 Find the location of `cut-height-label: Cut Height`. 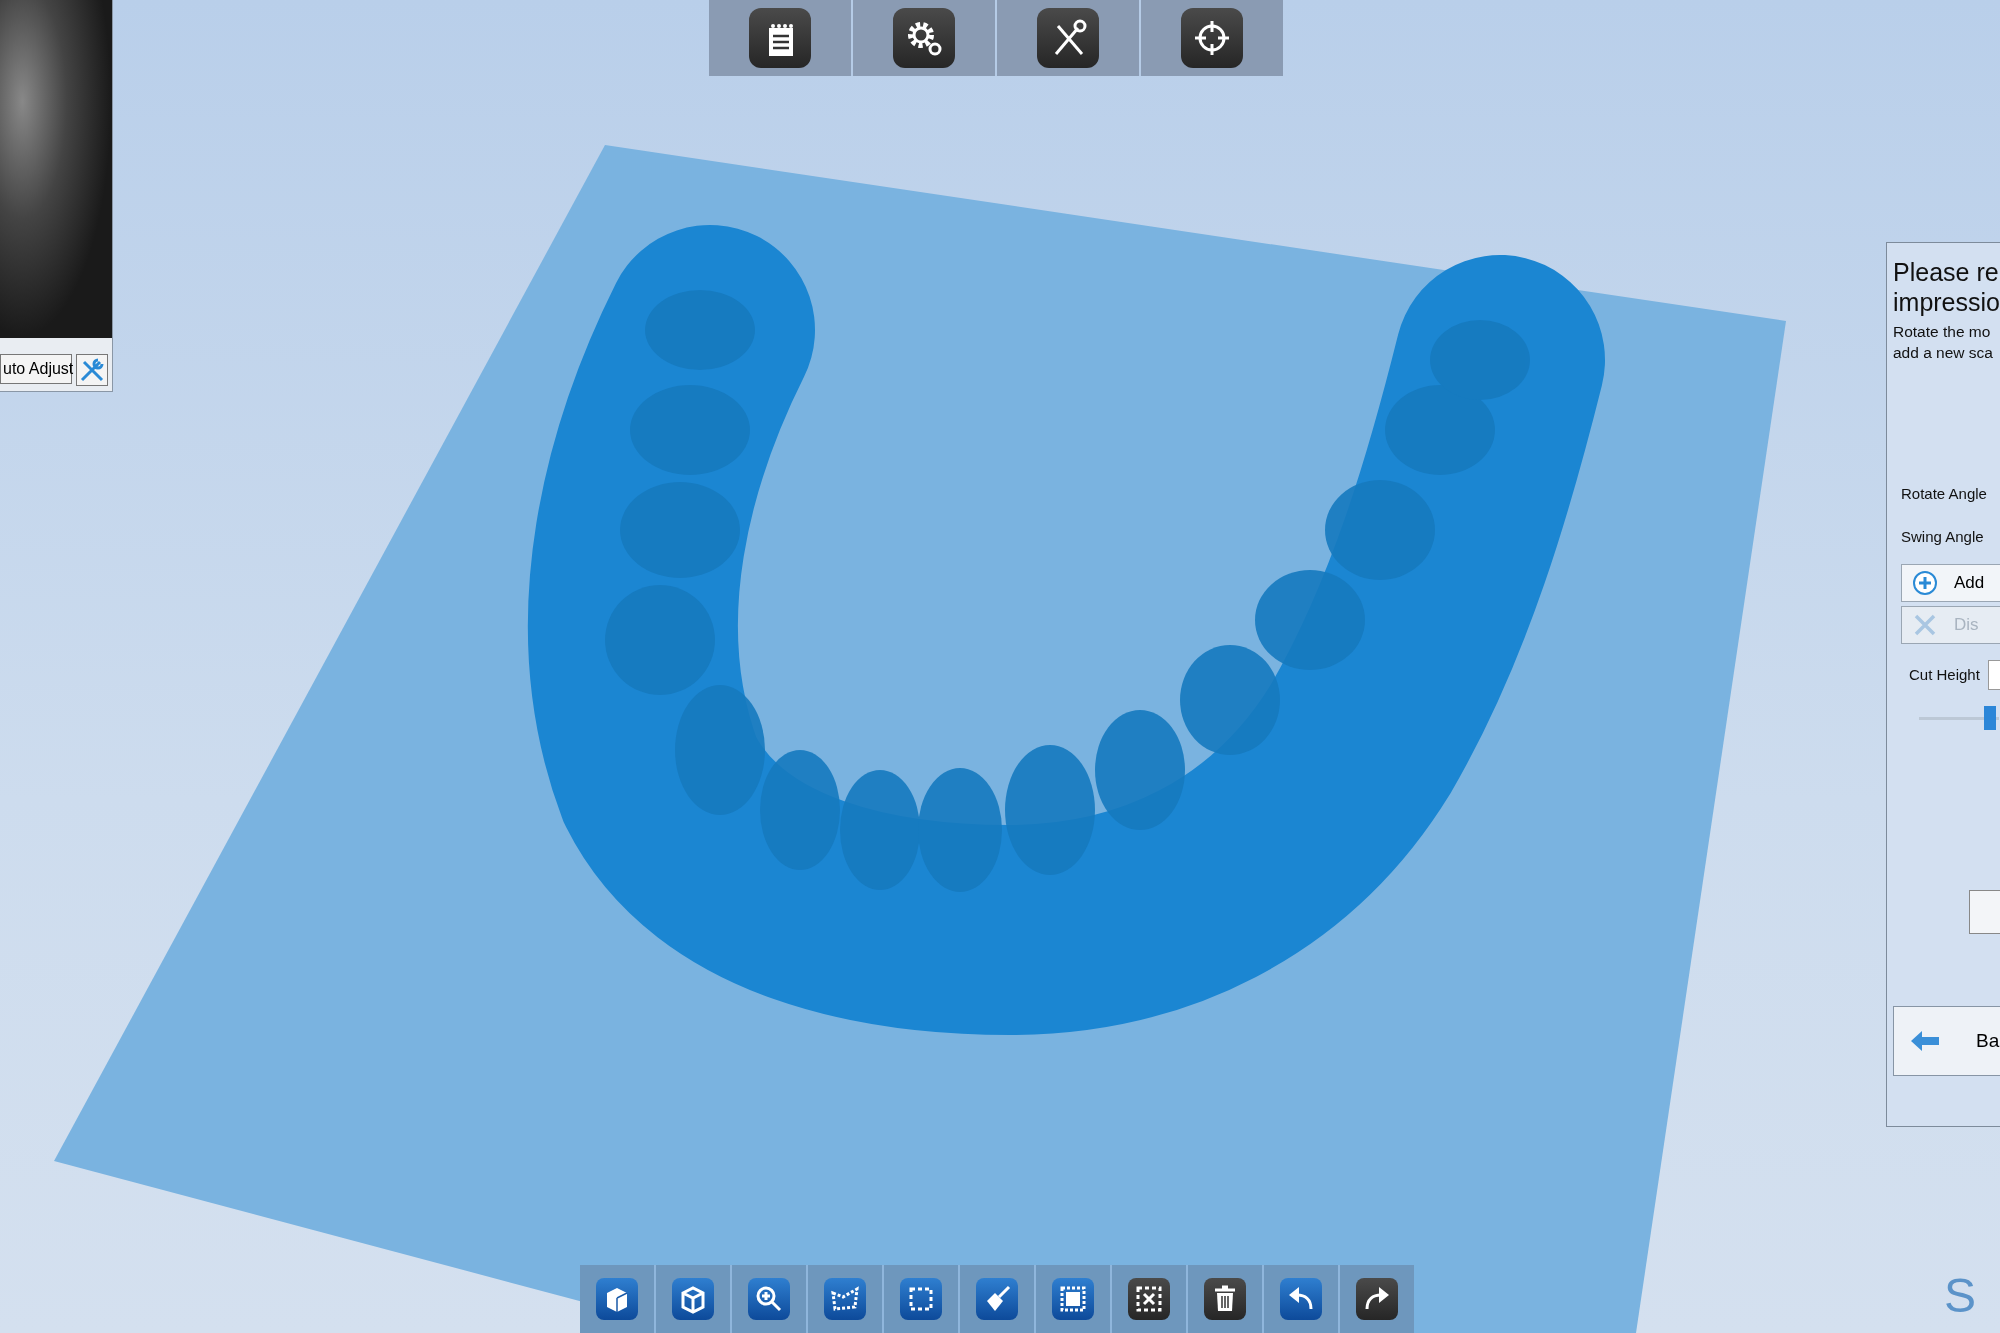

cut-height-label: Cut Height is located at coordinates (1944, 674).